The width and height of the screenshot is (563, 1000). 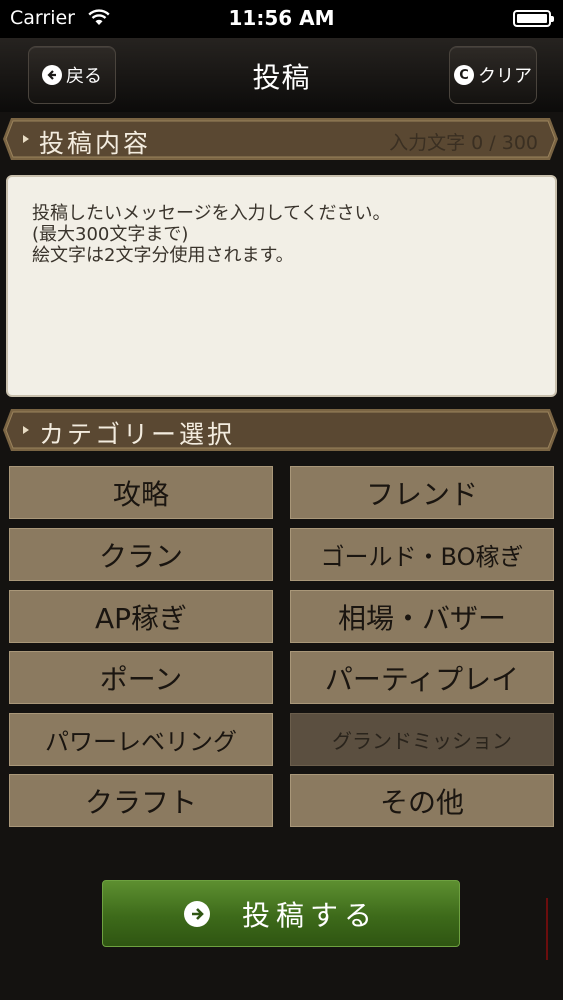 I want to click on category-button-craft: クラフト, so click(x=141, y=800).